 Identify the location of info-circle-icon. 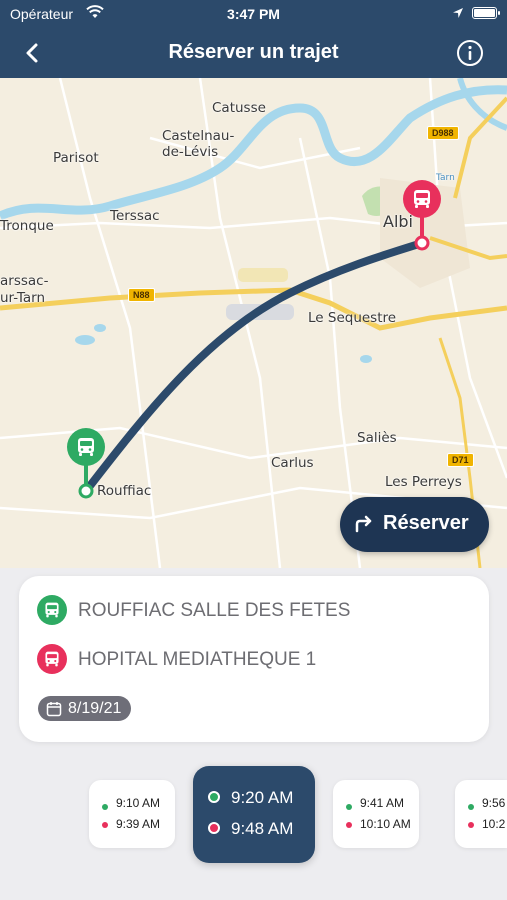
(470, 53).